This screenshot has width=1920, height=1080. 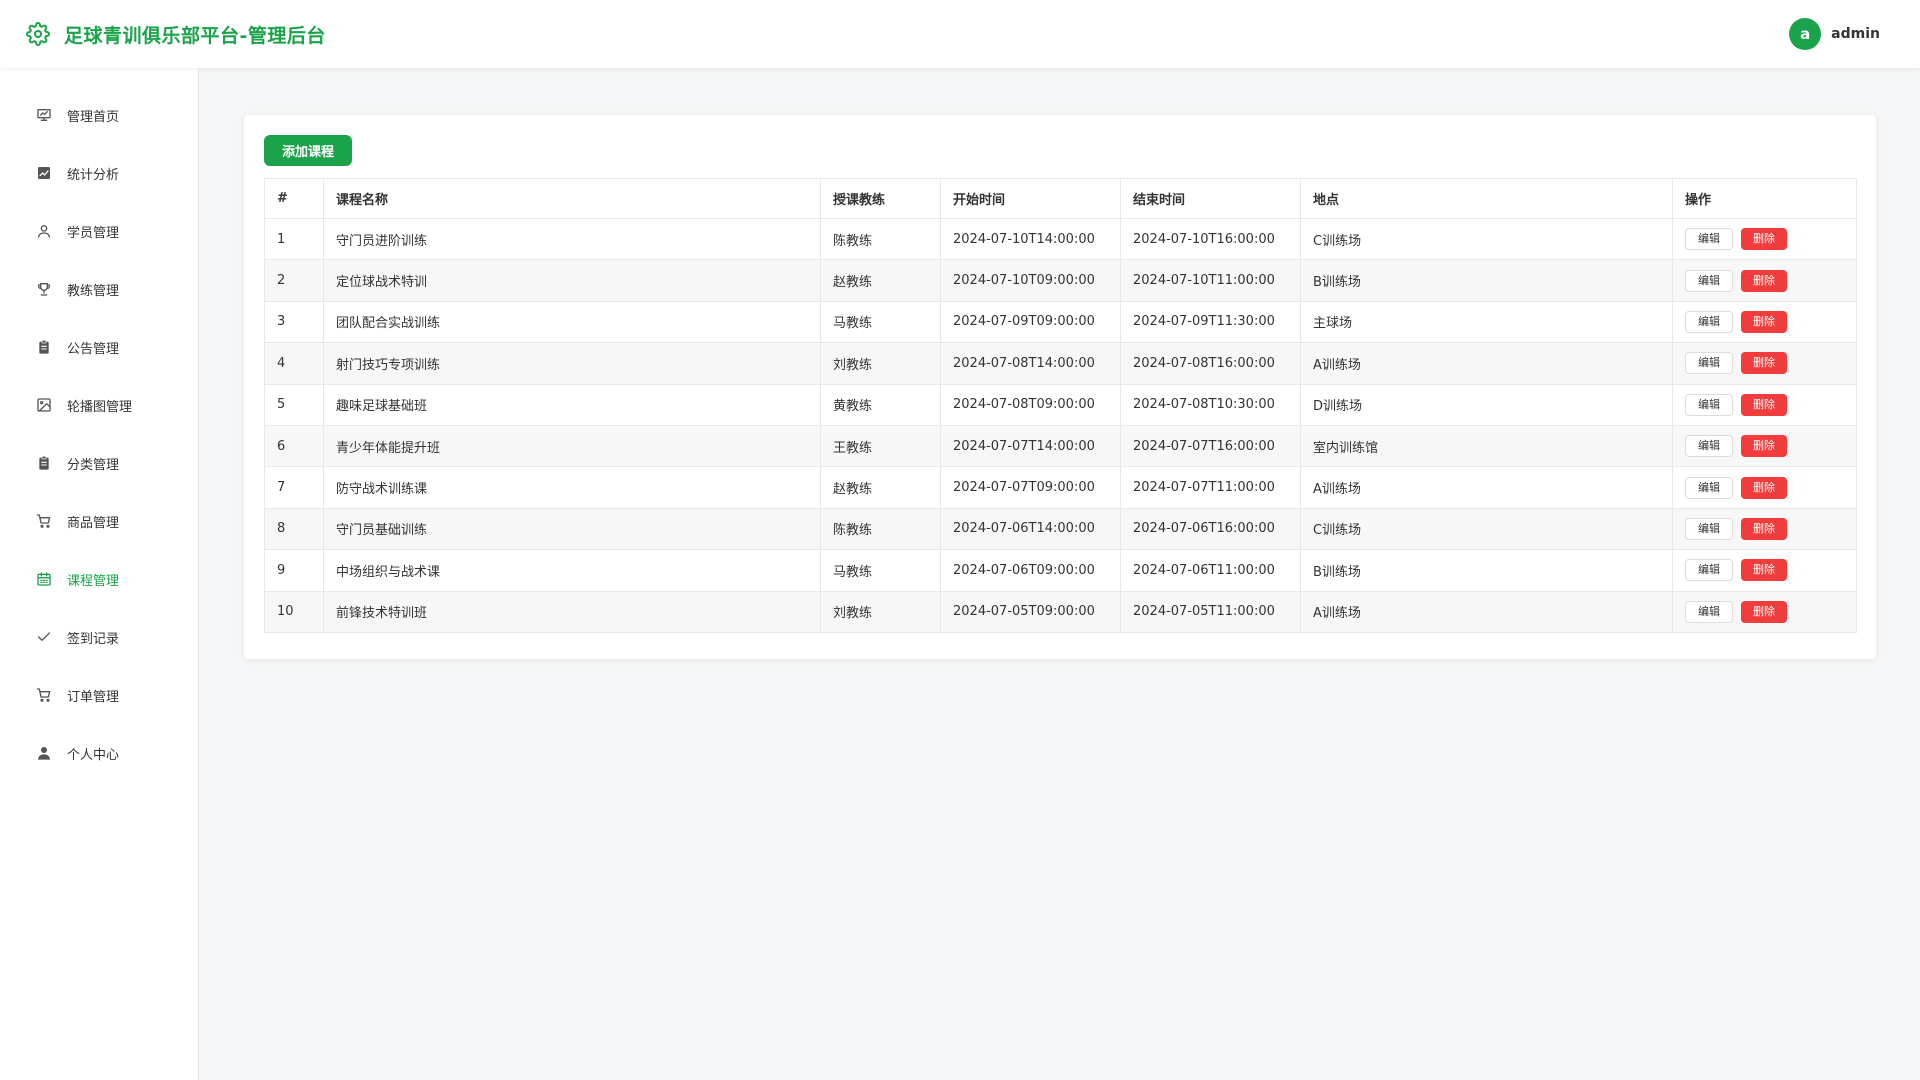 I want to click on sidebar-item-9: 签到记录, so click(x=99, y=637).